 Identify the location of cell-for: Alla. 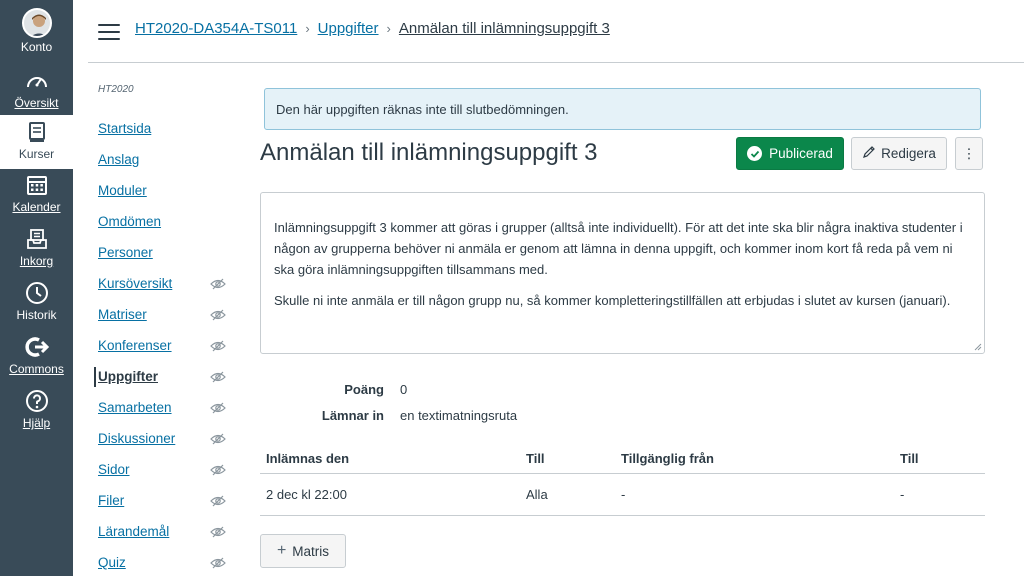
(537, 494).